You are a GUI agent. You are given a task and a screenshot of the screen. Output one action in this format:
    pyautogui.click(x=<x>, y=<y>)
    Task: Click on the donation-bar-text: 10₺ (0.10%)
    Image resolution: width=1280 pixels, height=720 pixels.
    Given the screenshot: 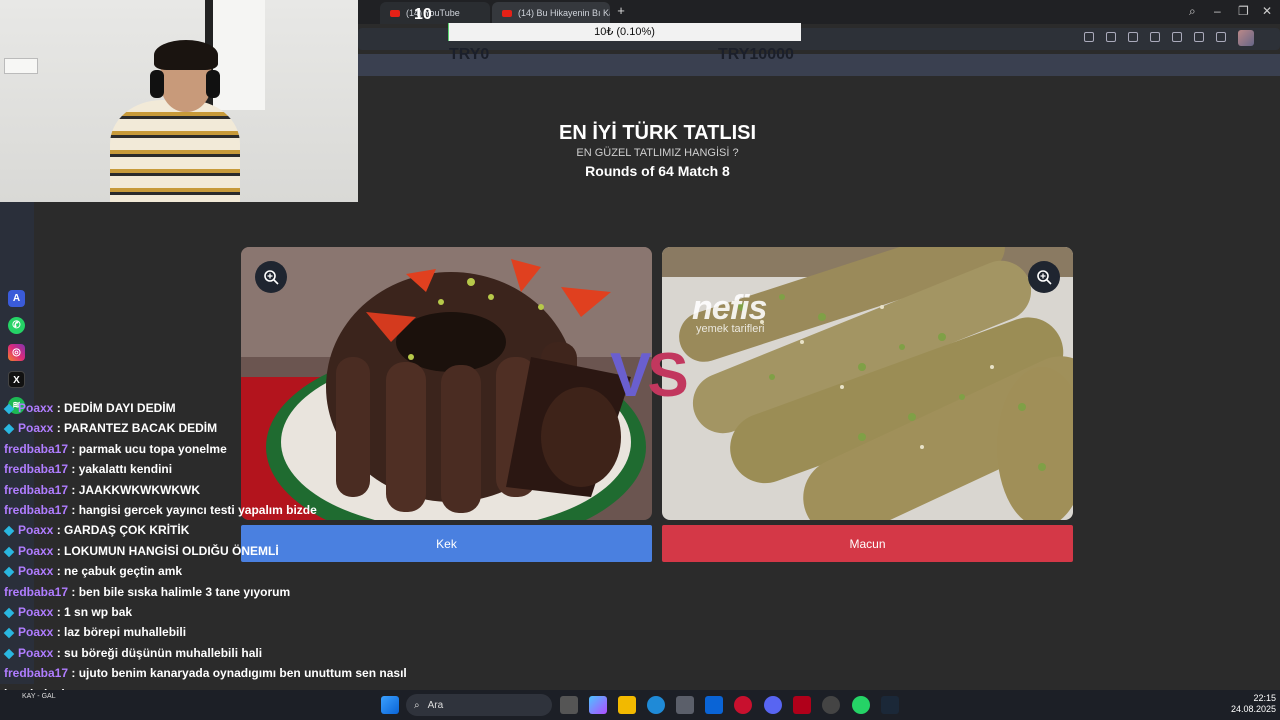 What is the action you would take?
    pyautogui.click(x=624, y=32)
    